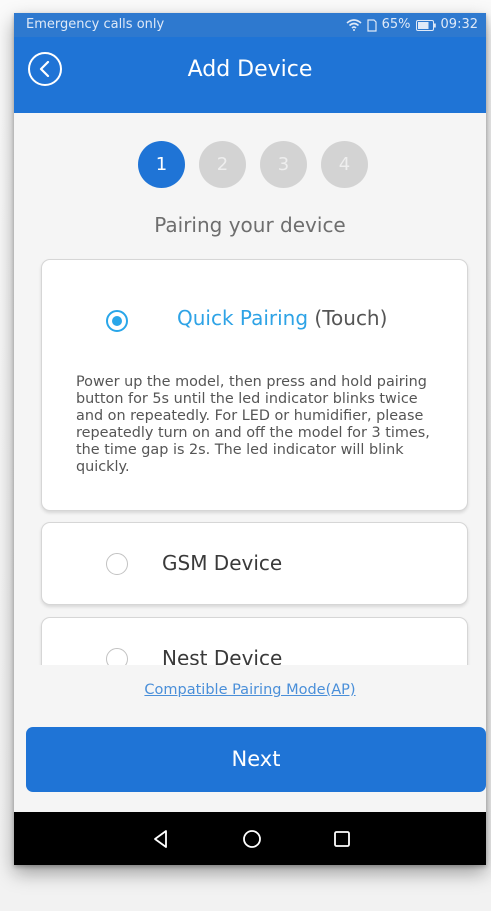  I want to click on step-2: 2, so click(222, 164).